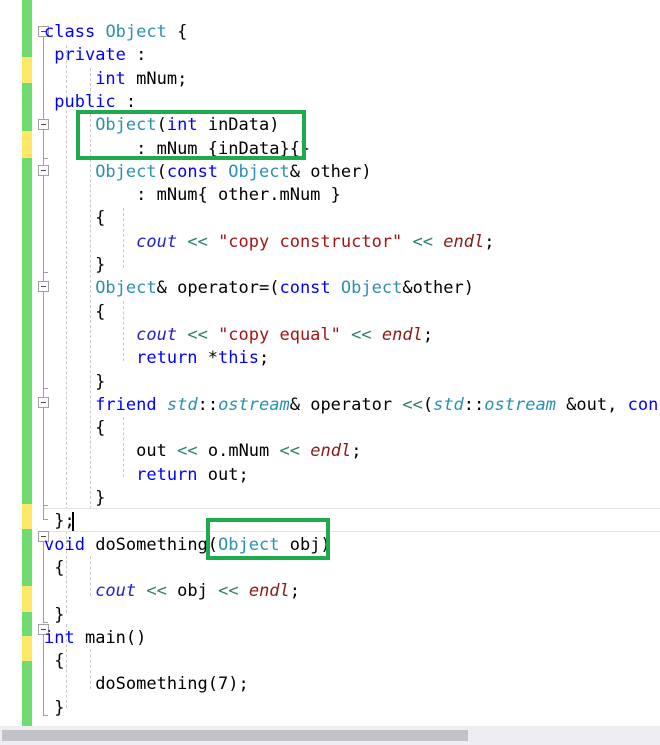  I want to click on code-token: operator, so click(351, 405).